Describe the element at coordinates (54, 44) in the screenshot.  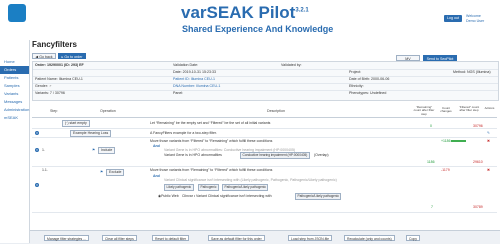
I see `page-title: Fancyfilters` at that location.